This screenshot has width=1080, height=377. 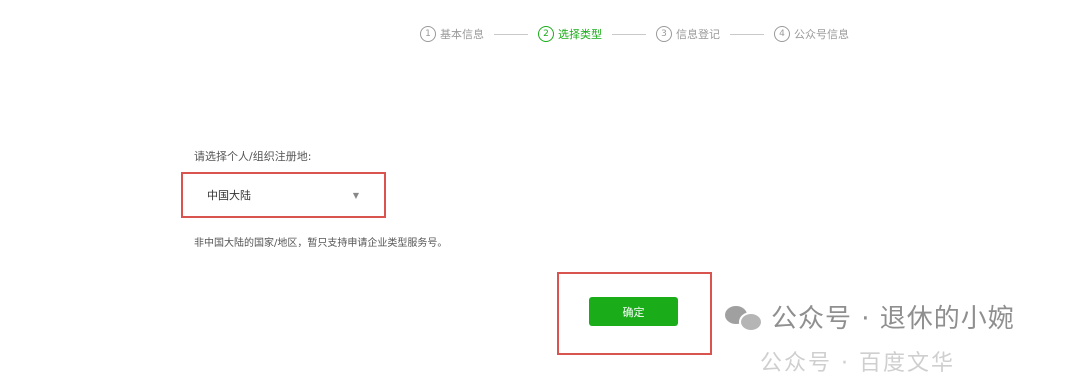 What do you see at coordinates (355, 195) in the screenshot?
I see `caret-down-icon: ▼` at bounding box center [355, 195].